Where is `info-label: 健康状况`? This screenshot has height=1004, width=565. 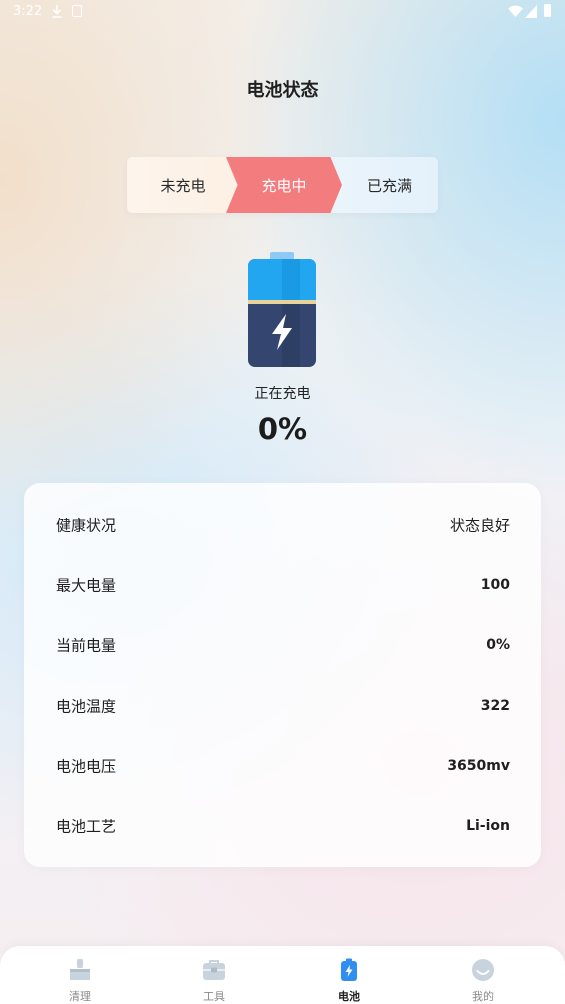
info-label: 健康状况 is located at coordinates (86, 525).